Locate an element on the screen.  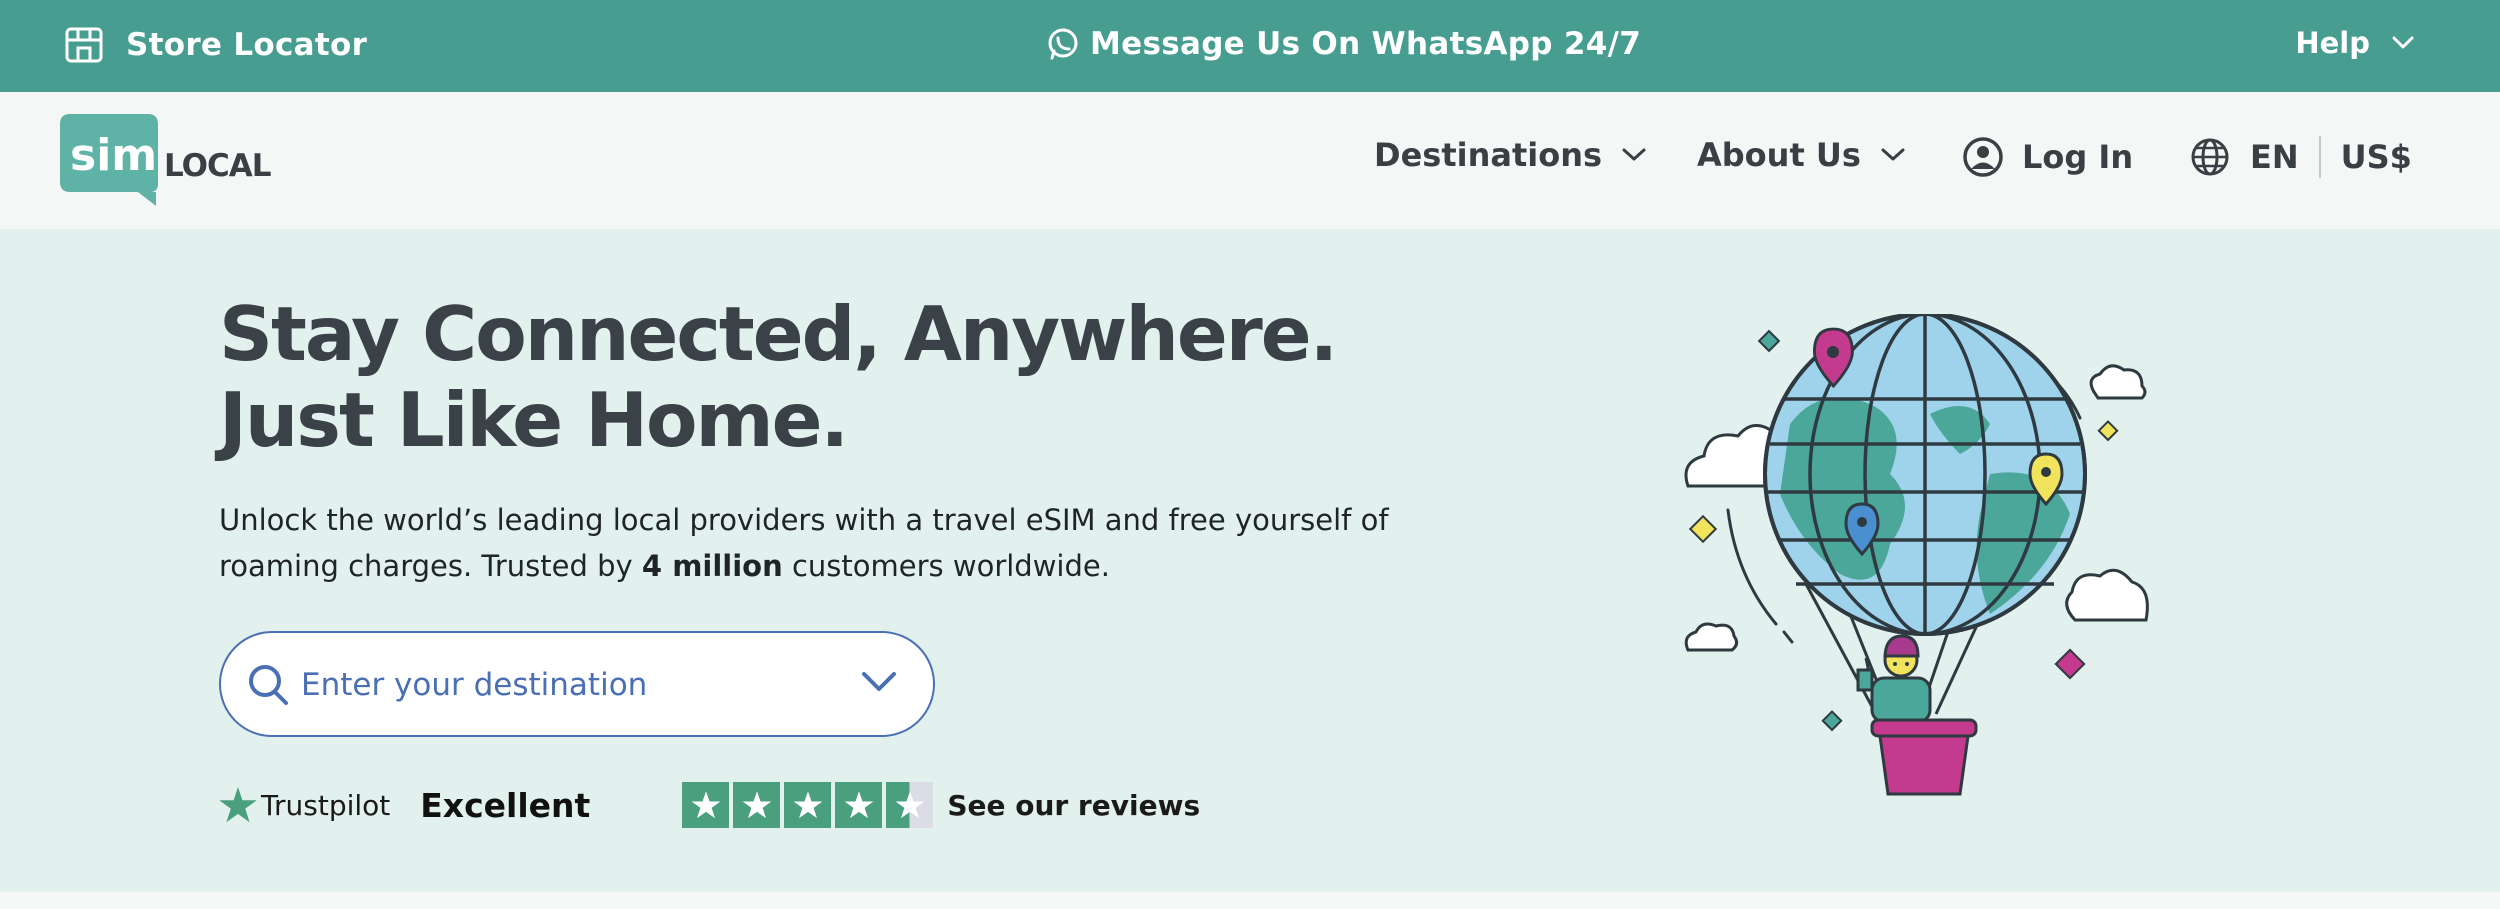
whatsapp-link: Message Us On WhatsApp 24/7 is located at coordinates (1343, 44).